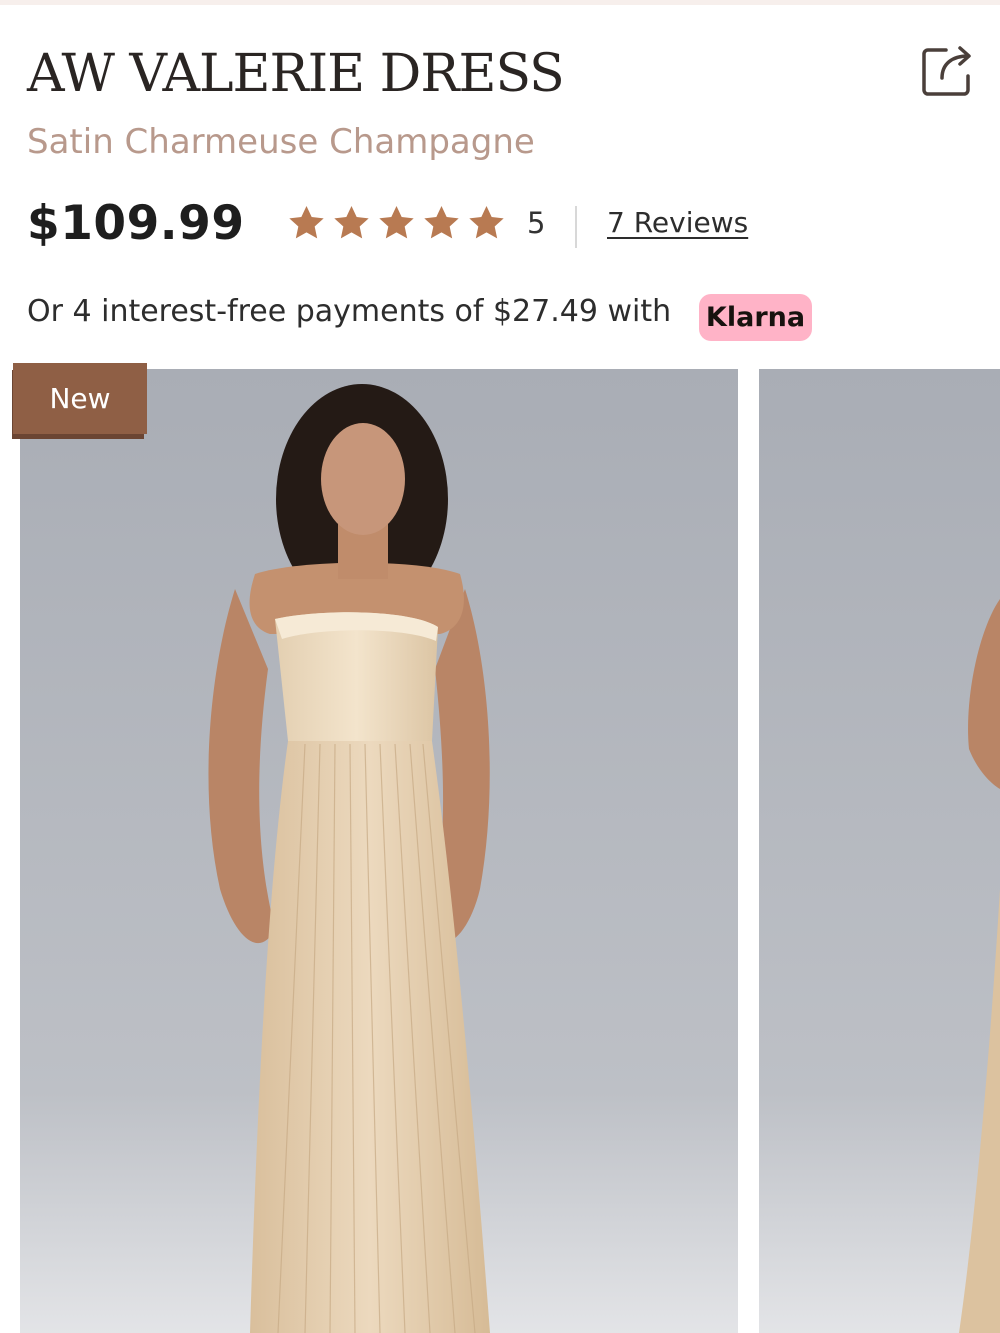 Image resolution: width=1000 pixels, height=1333 pixels. I want to click on product-subtitle: Satin Charmeuse Champagne, so click(281, 142).